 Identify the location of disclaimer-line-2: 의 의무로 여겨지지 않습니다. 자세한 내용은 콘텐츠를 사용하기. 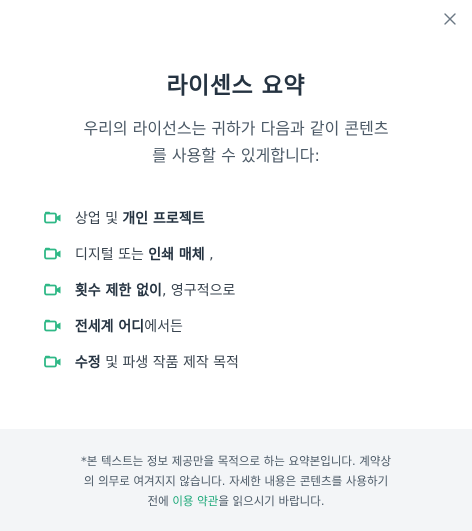
(236, 481).